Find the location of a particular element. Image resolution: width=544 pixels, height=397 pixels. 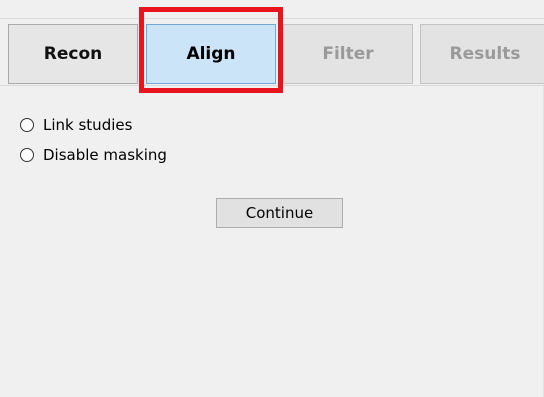

tab-recon-label: Recon is located at coordinates (73, 54).